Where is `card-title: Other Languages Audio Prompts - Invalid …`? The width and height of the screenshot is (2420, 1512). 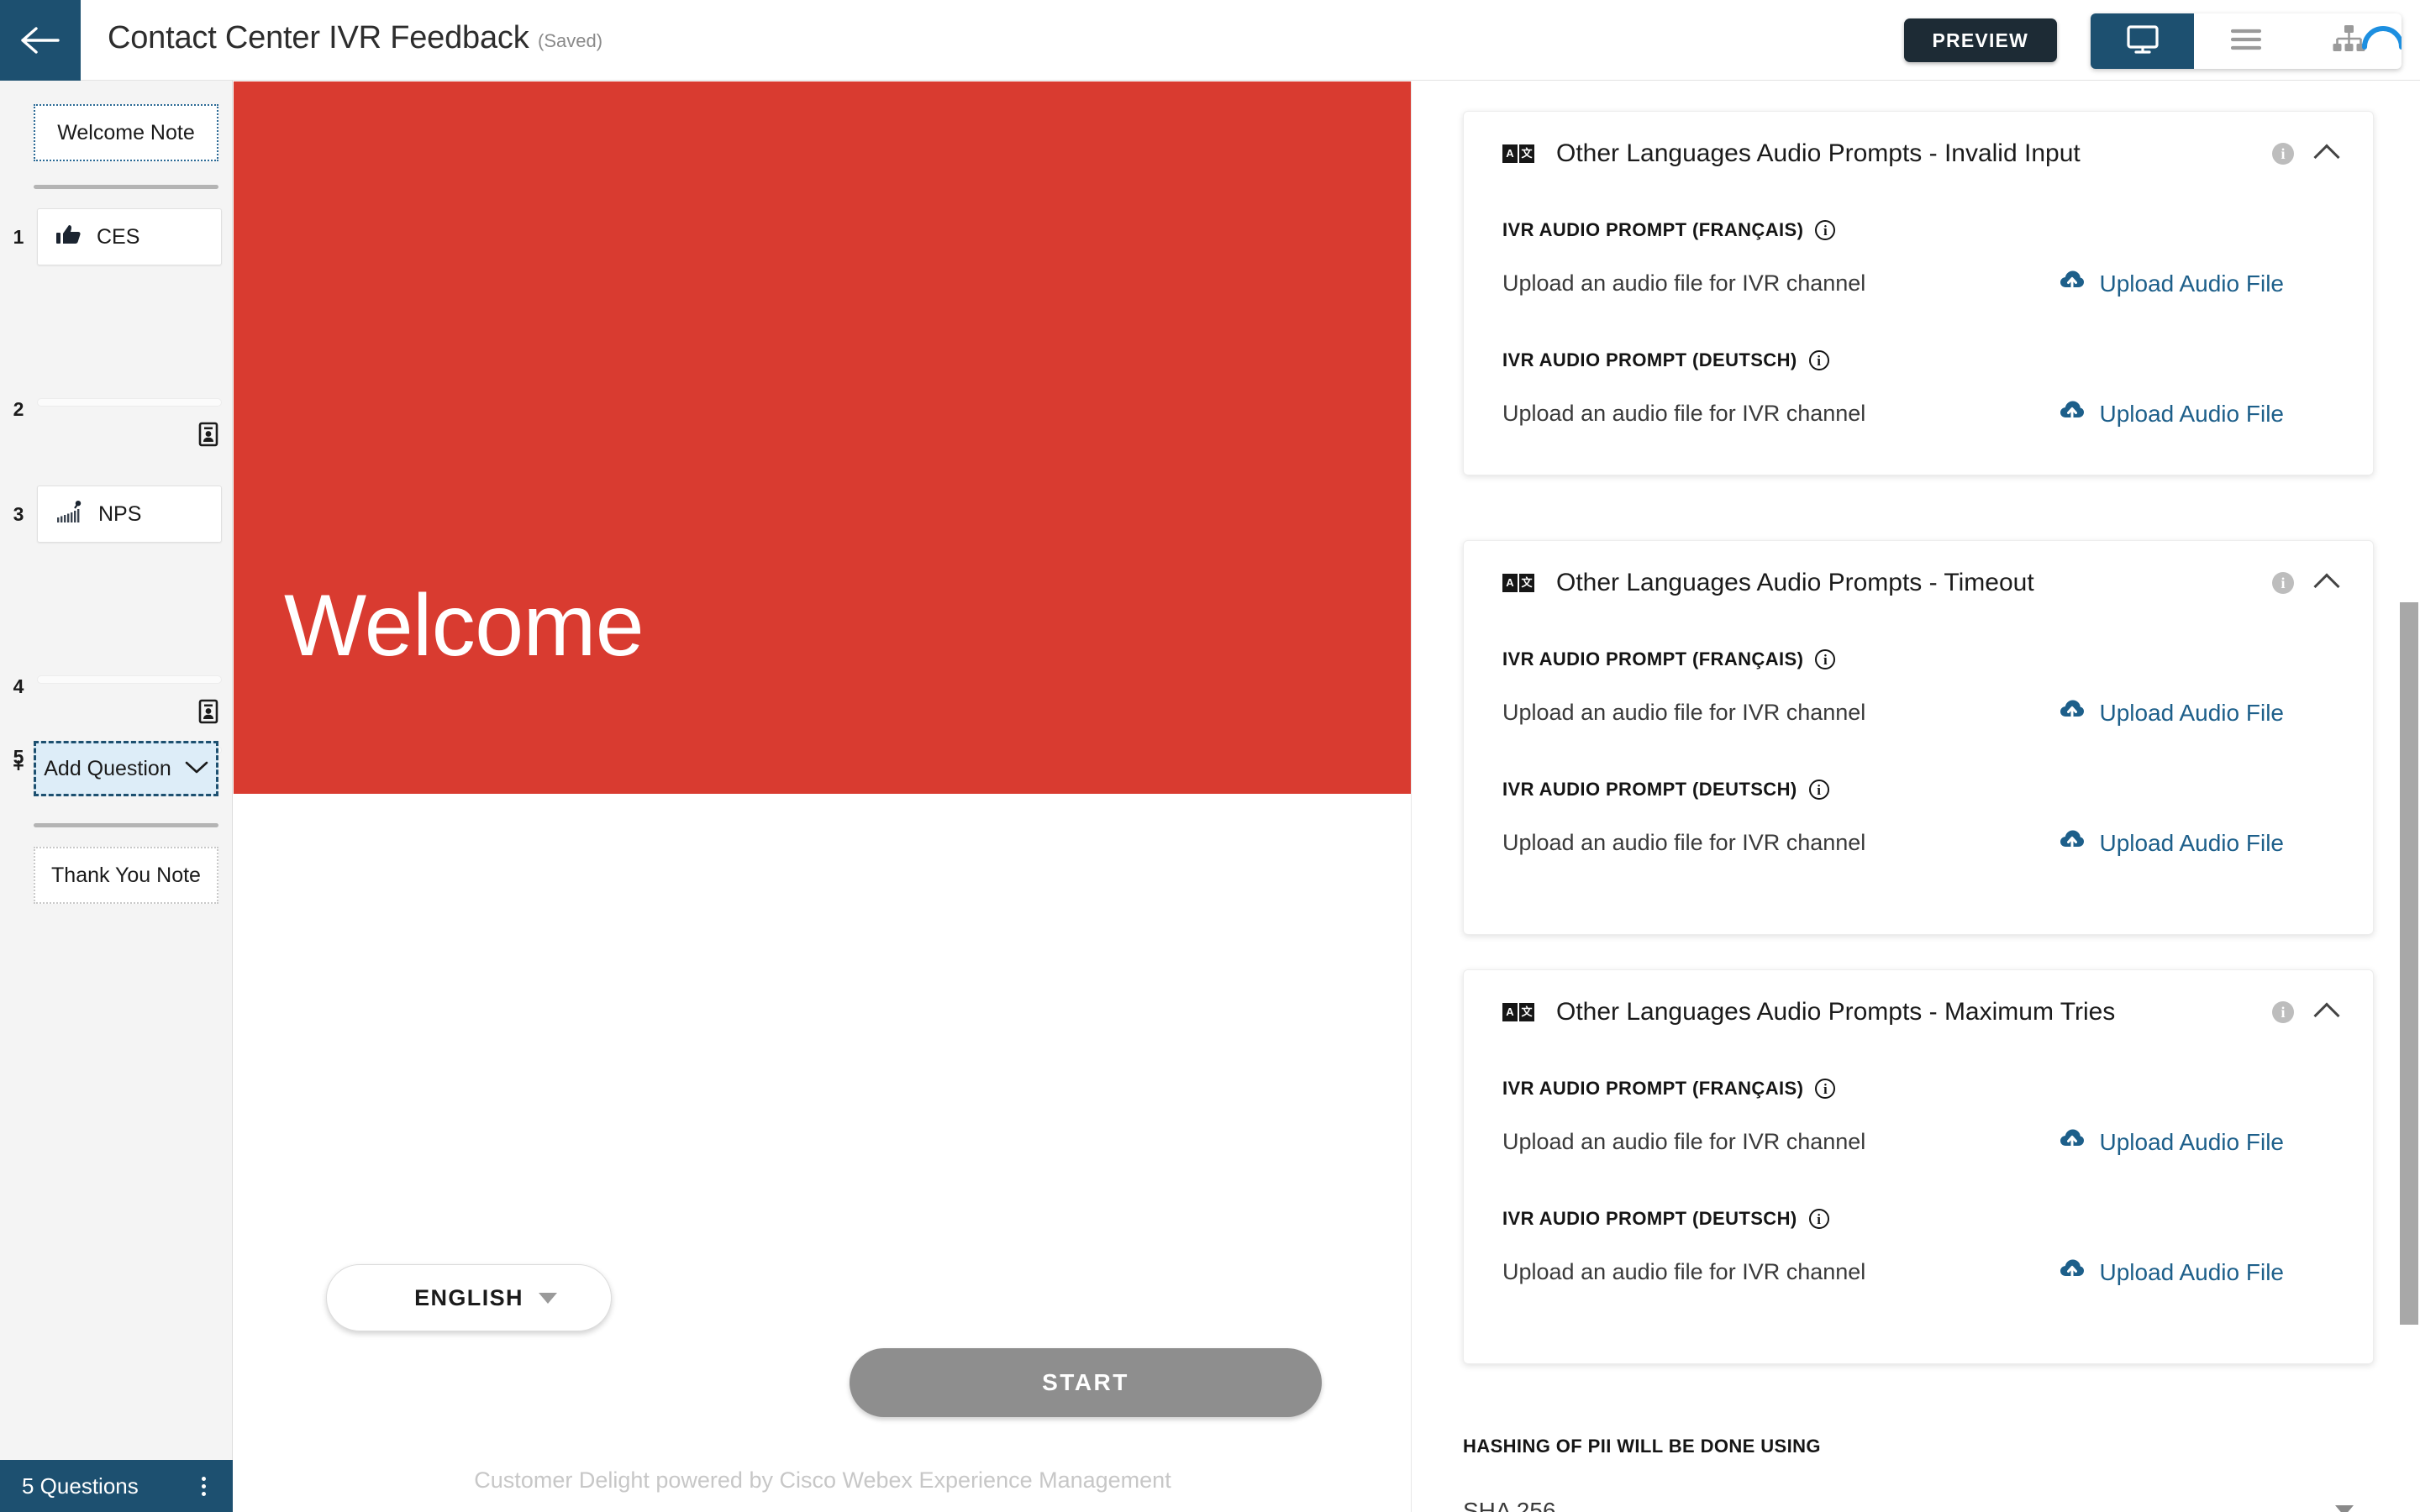 card-title: Other Languages Audio Prompts - Invalid … is located at coordinates (1818, 153).